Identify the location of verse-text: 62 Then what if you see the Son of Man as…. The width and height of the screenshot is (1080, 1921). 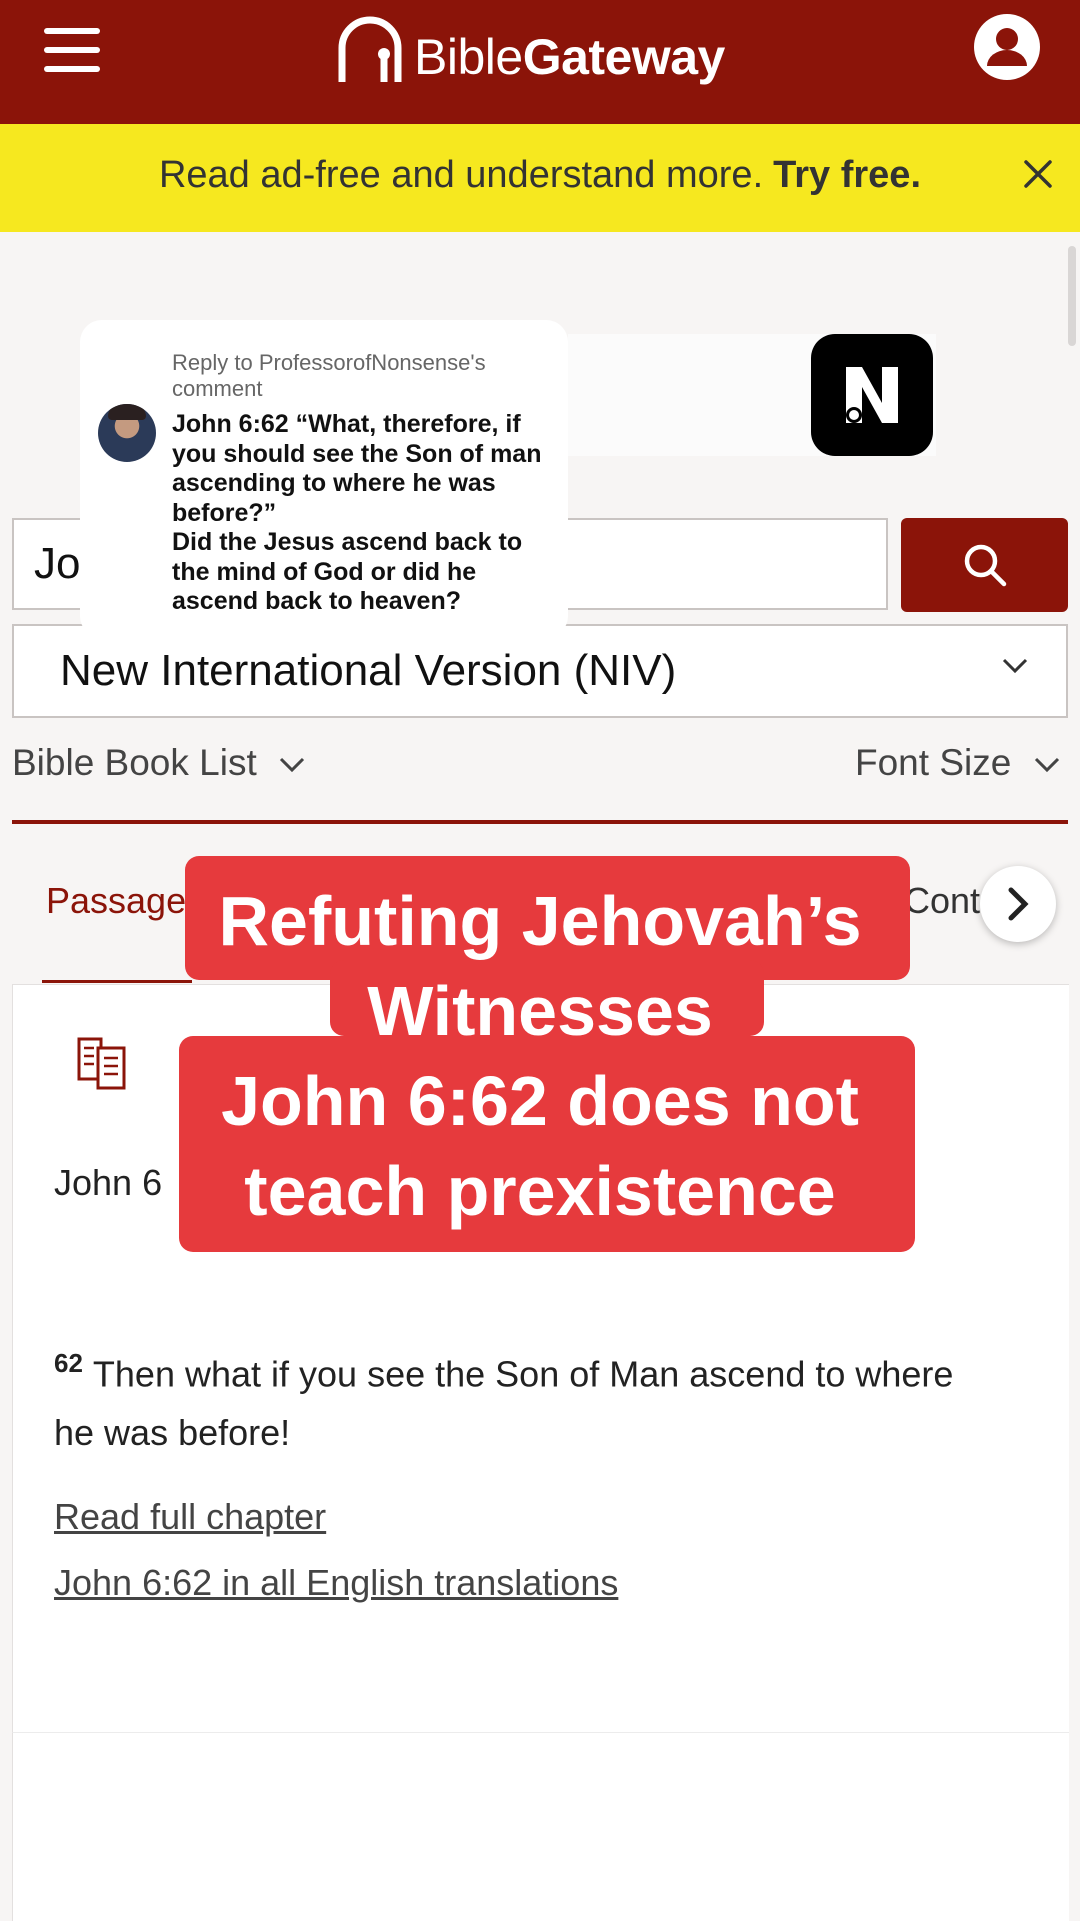
(514, 1398).